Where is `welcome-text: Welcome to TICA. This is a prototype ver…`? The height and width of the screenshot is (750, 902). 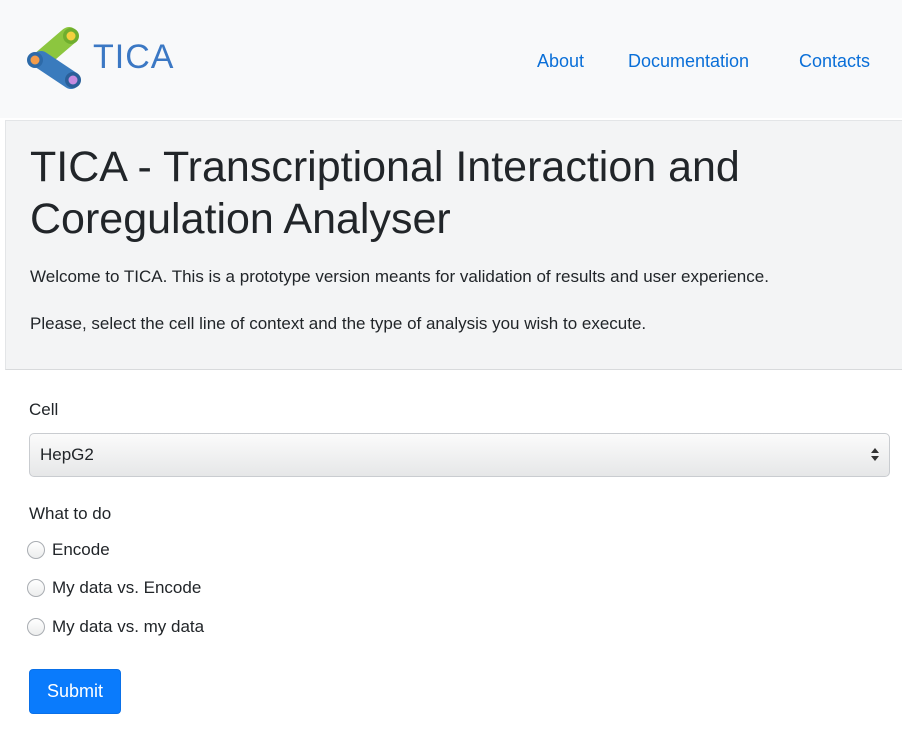
welcome-text: Welcome to TICA. This is a prototype ver… is located at coordinates (399, 276).